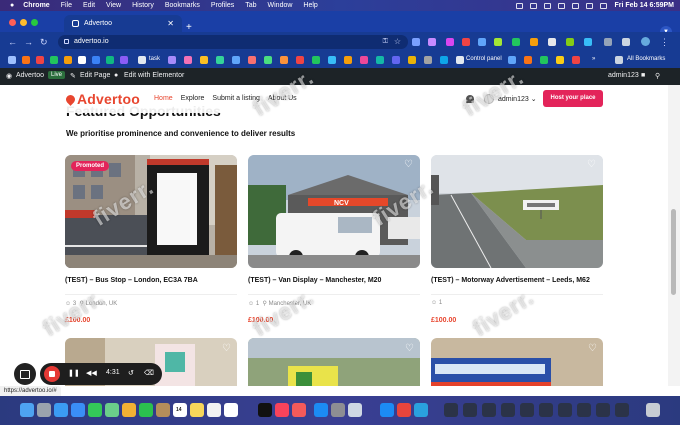  Describe the element at coordinates (36, 5) in the screenshot. I see `menu-chrome: Chrome` at that location.